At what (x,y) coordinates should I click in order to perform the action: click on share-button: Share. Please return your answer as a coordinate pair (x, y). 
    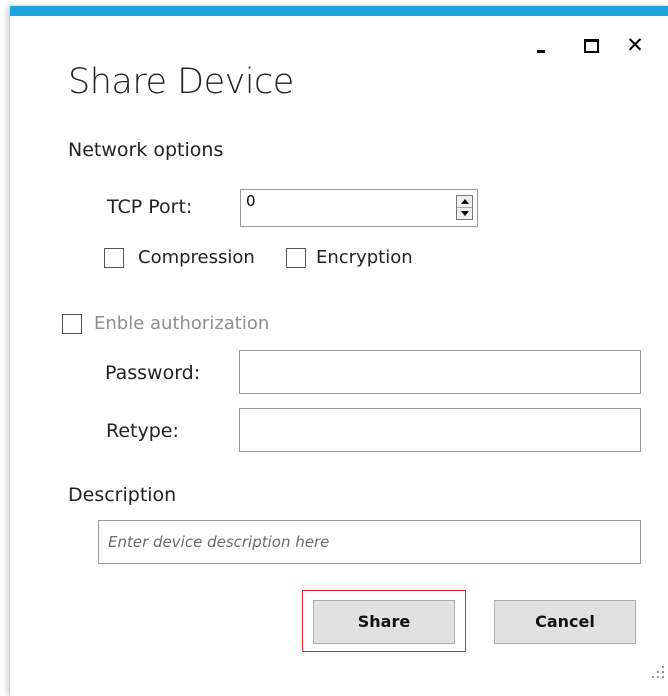
    Looking at the image, I should click on (384, 622).